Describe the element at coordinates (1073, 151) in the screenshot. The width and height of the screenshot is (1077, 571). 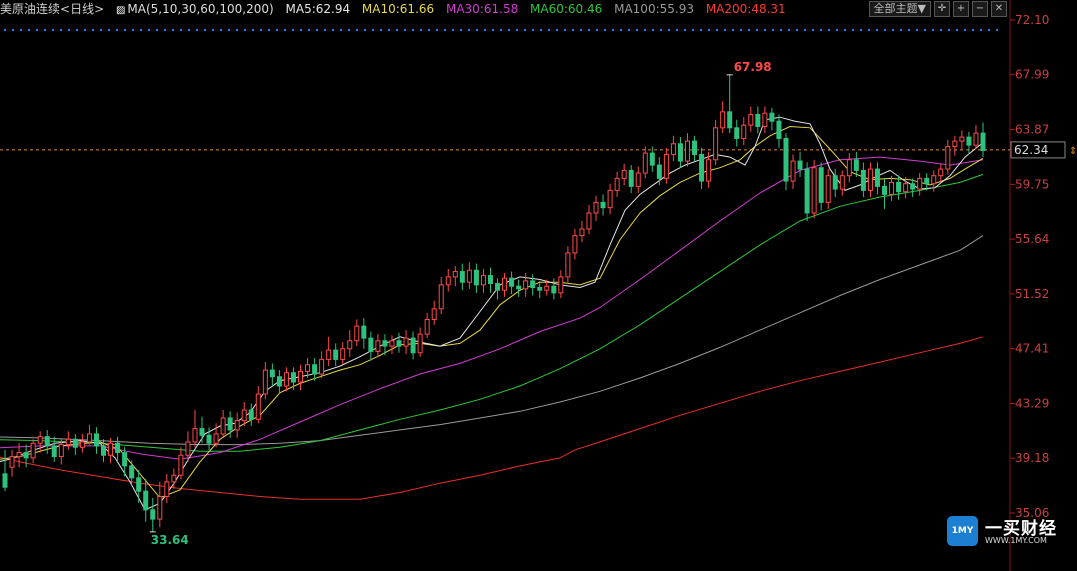
I see `price-arrow-icon: ⇕` at that location.